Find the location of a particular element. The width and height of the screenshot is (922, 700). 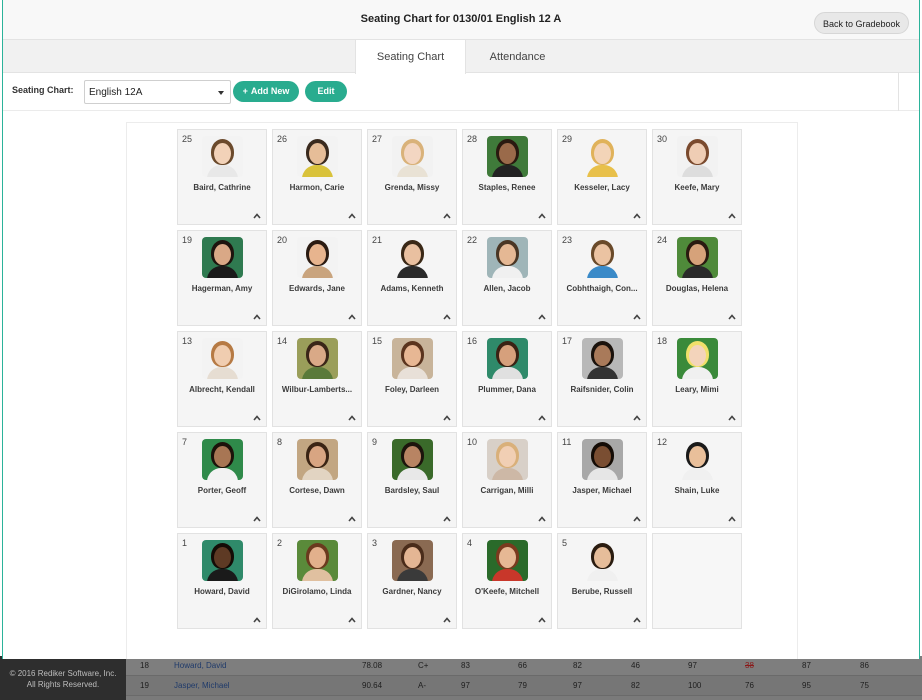

row-number: 19 is located at coordinates (144, 685).